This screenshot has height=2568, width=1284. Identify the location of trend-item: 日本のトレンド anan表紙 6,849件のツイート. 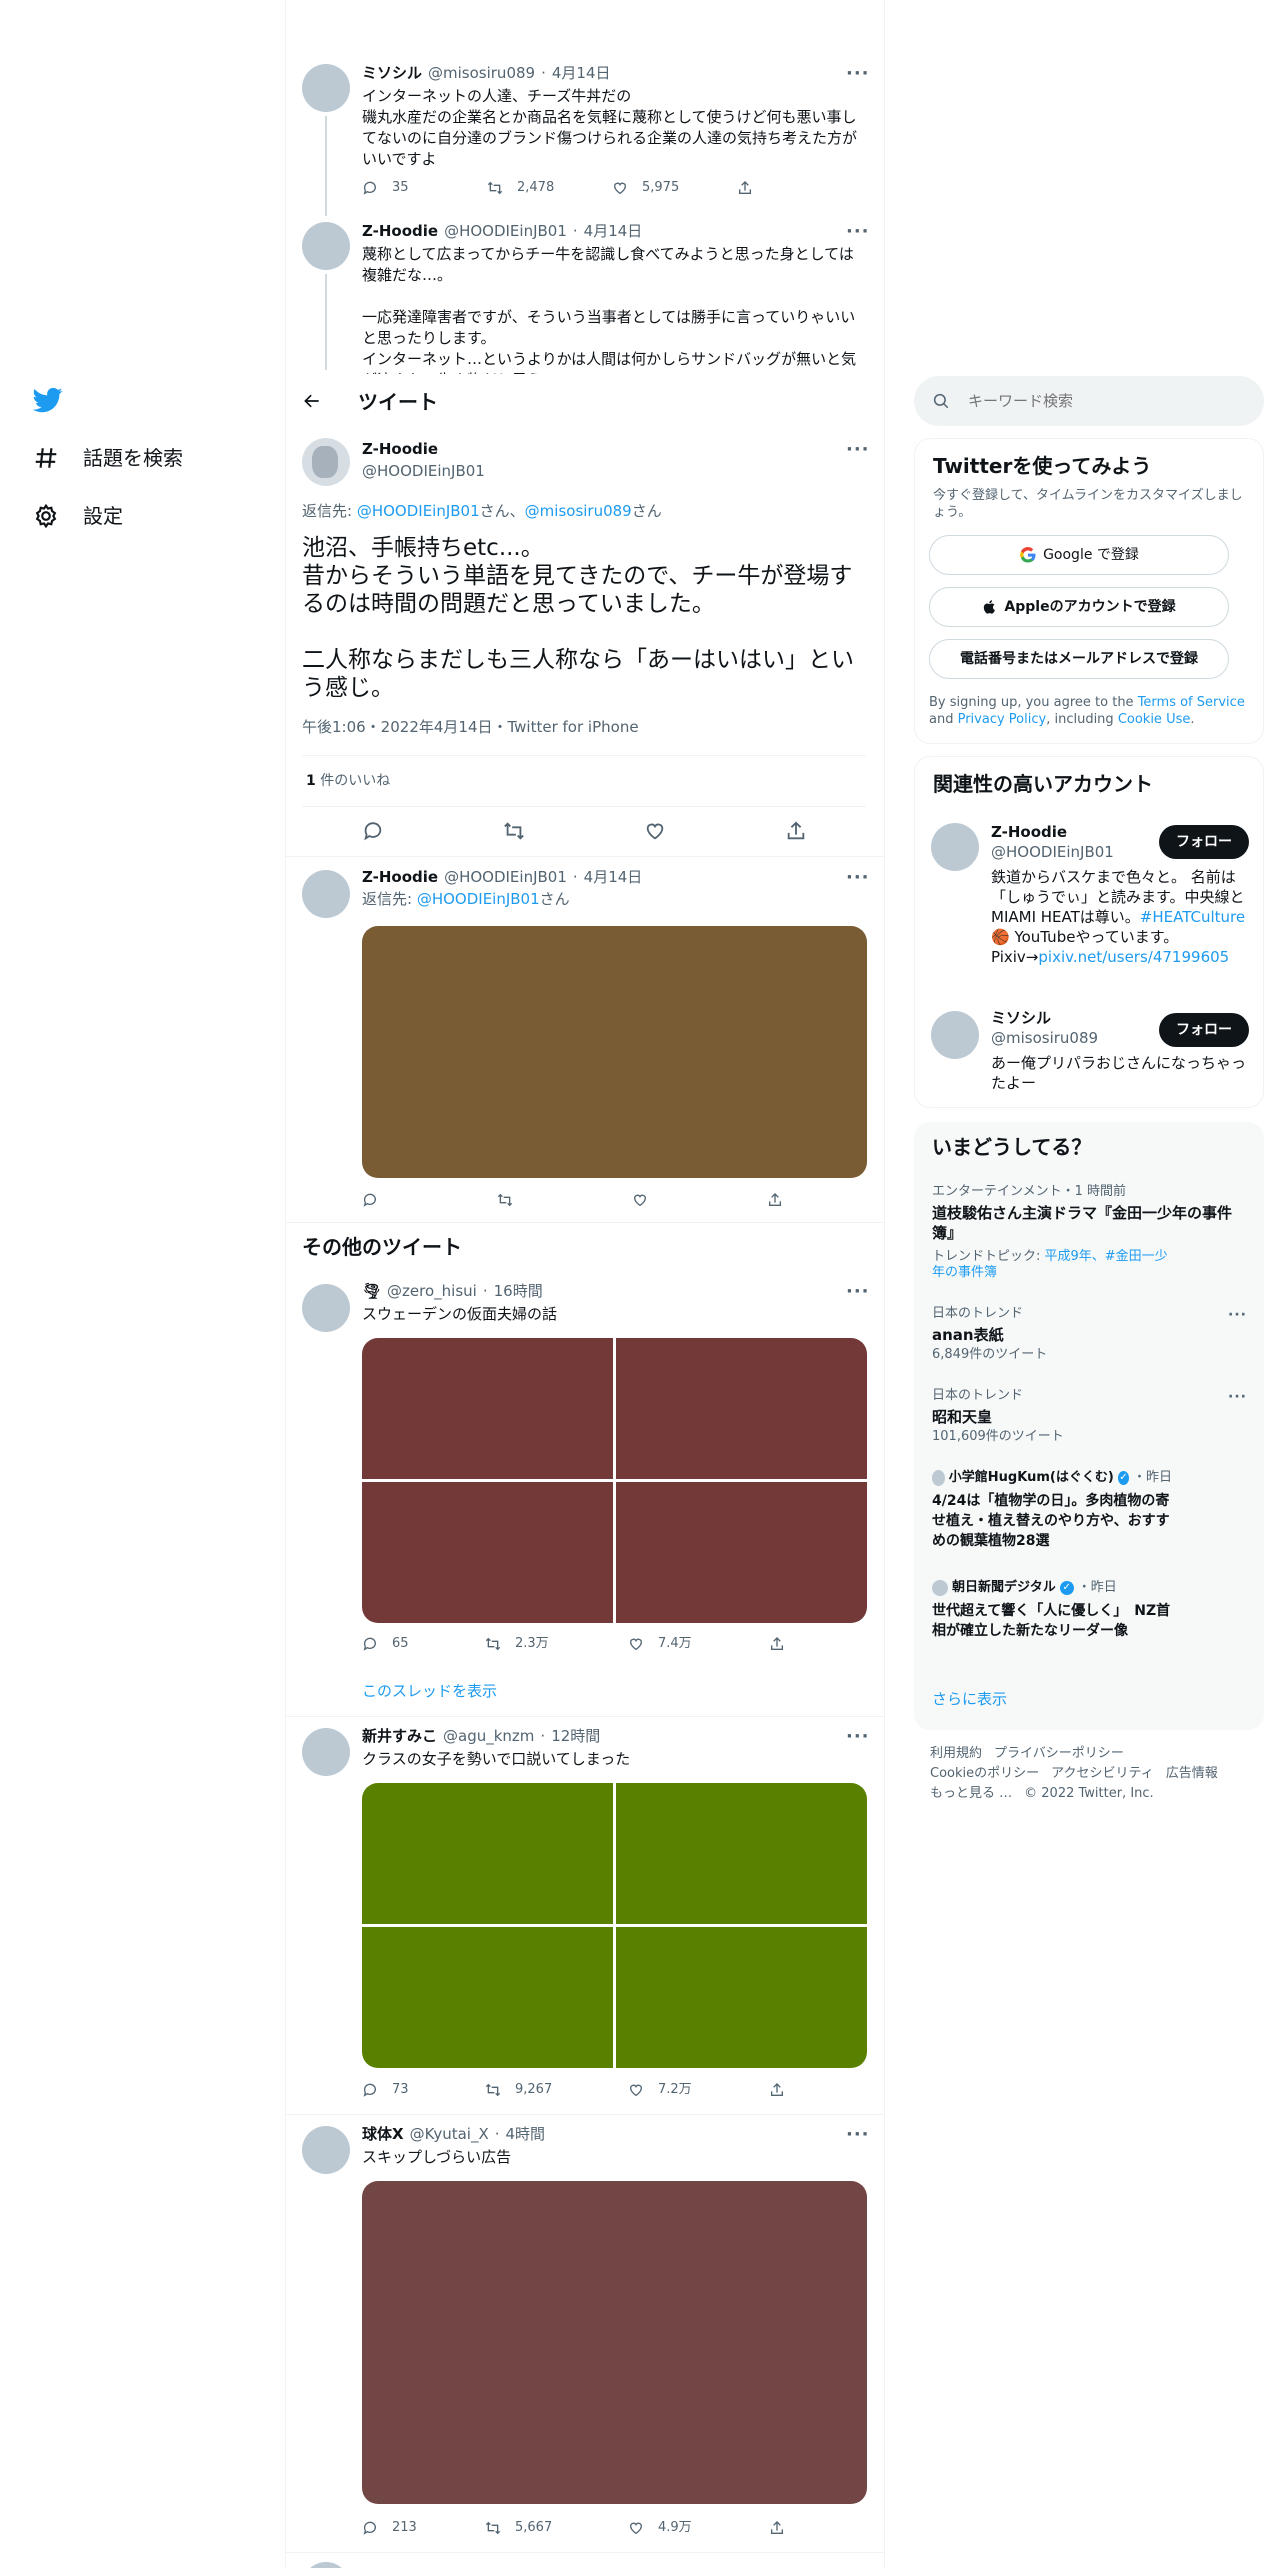
(1092, 1335).